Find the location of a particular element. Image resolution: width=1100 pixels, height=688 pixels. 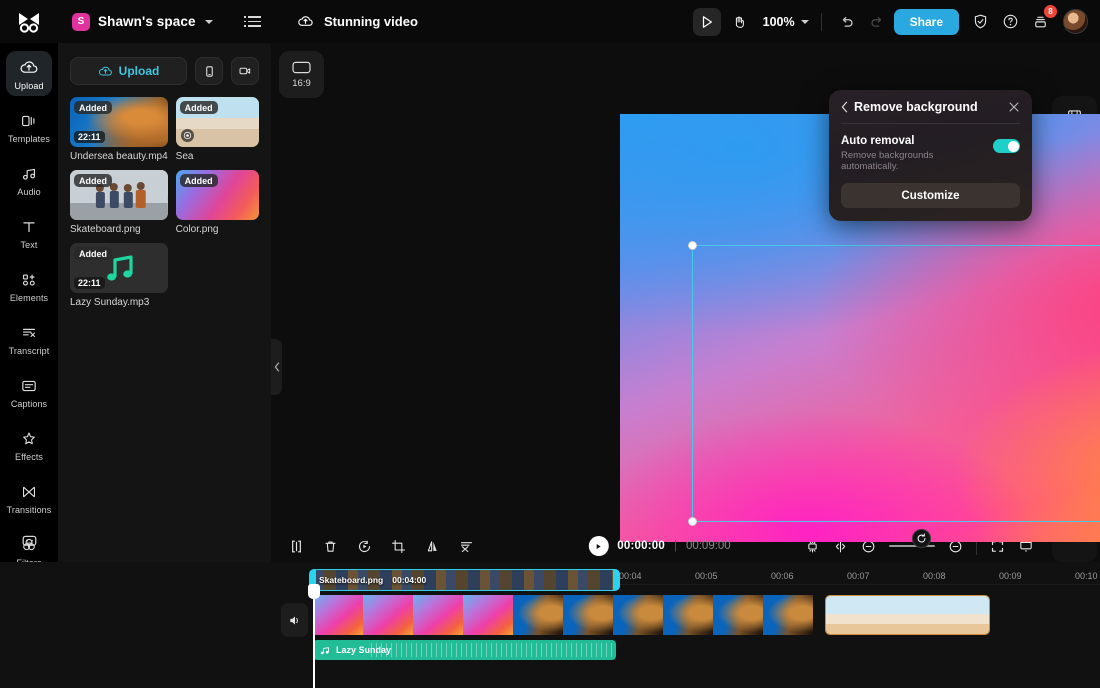

top-right-tools: 100% Share 8 is located at coordinates (896, 20).